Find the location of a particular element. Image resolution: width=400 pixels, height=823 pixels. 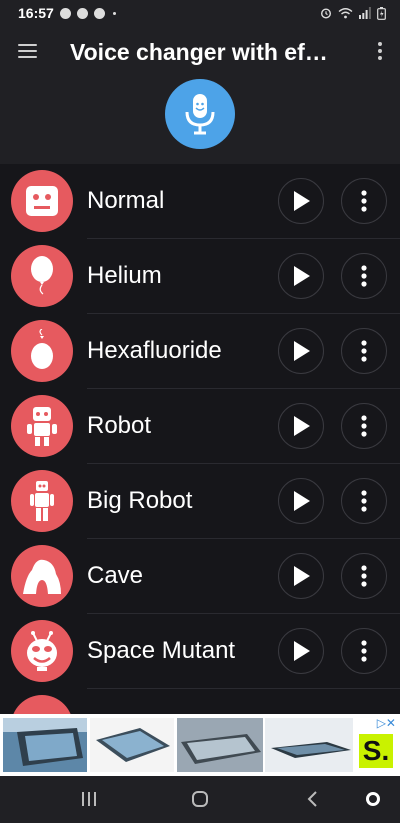

system-nav-bar is located at coordinates (200, 799).